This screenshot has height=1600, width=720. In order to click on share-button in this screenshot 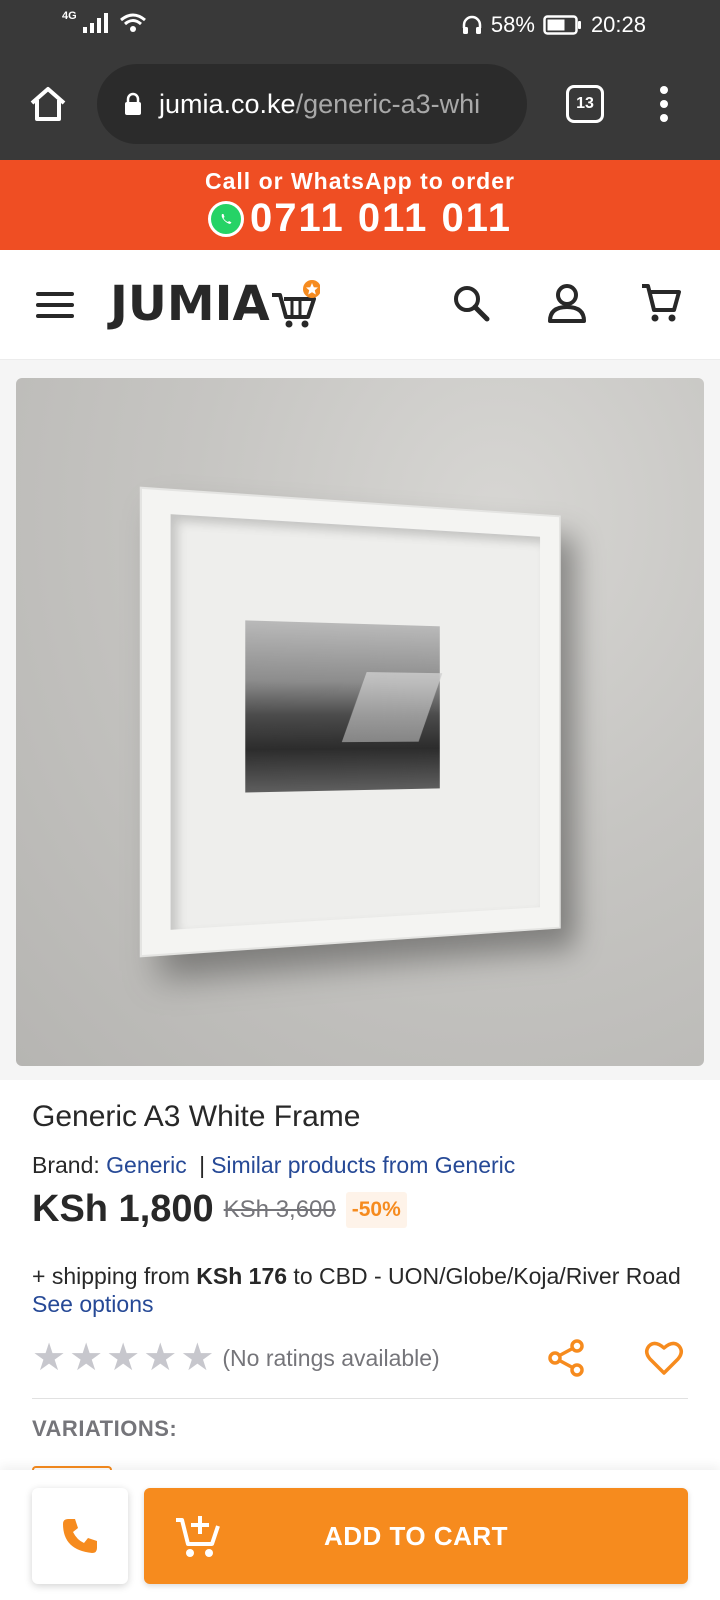, I will do `click(566, 1358)`.